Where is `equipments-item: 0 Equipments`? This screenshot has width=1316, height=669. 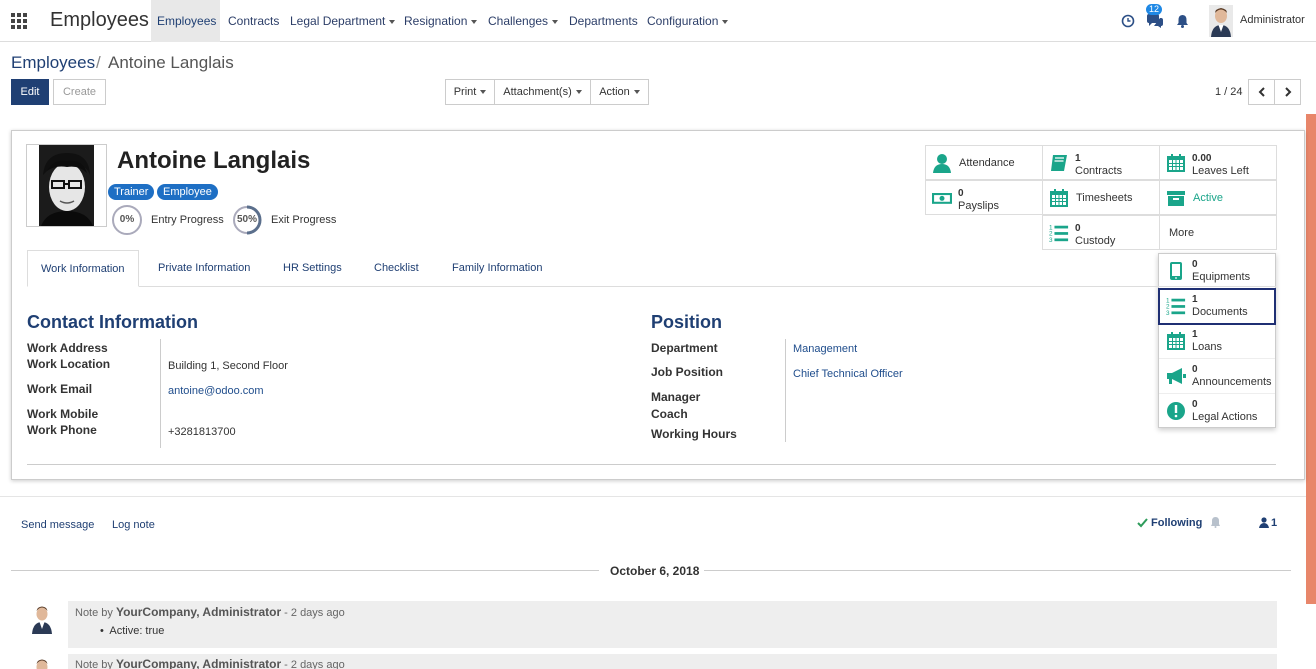
equipments-item: 0 Equipments is located at coordinates (1217, 271).